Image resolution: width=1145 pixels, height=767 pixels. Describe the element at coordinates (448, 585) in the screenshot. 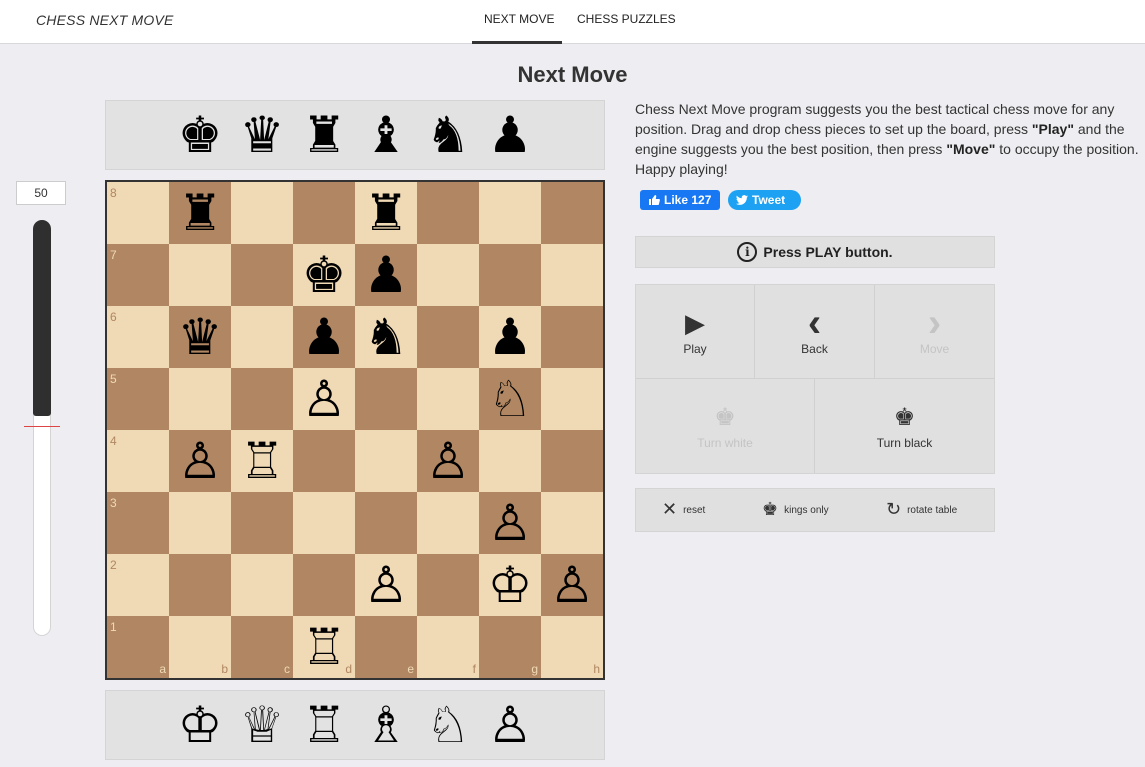

I see `square-f2` at that location.